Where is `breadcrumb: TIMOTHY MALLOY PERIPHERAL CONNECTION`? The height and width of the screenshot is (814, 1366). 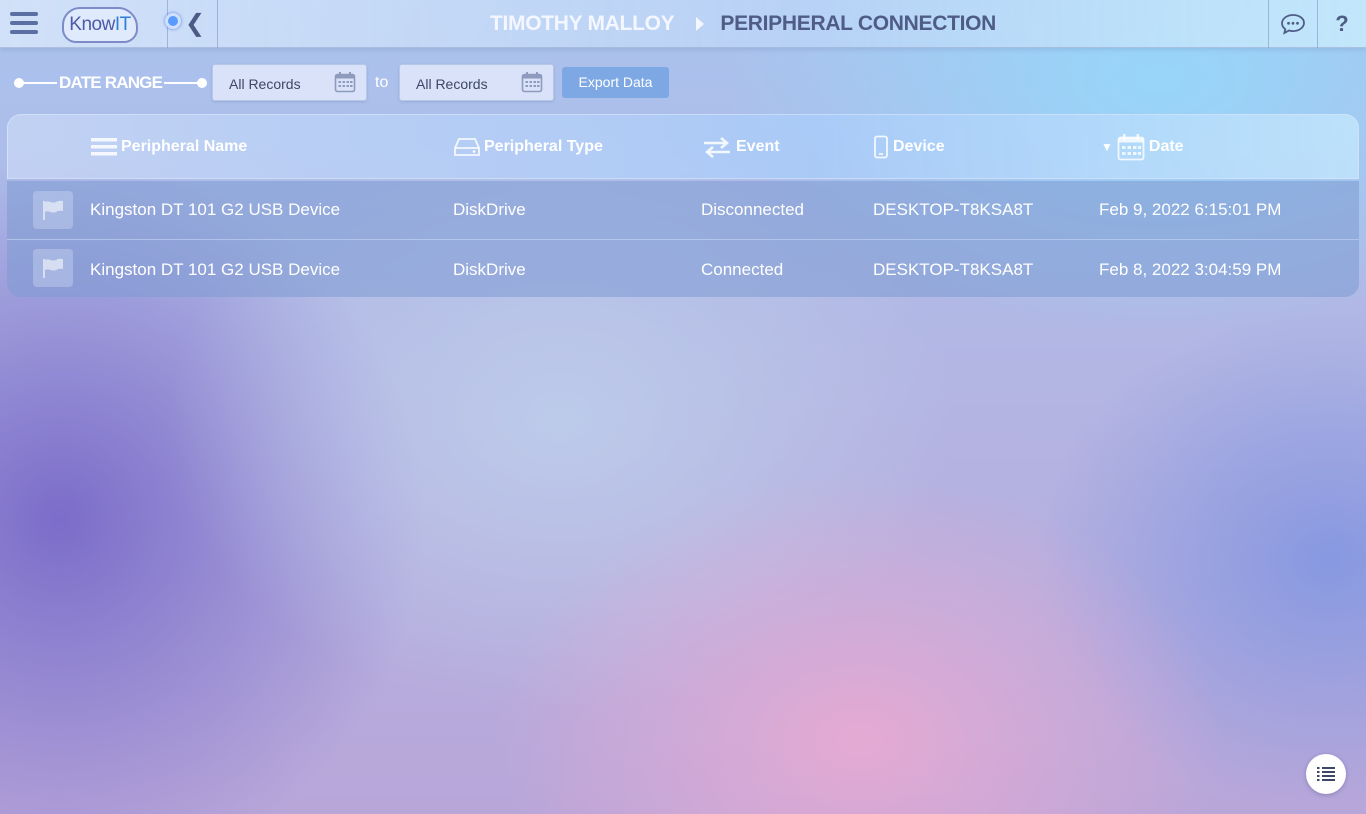
breadcrumb: TIMOTHY MALLOY PERIPHERAL CONNECTION is located at coordinates (743, 24).